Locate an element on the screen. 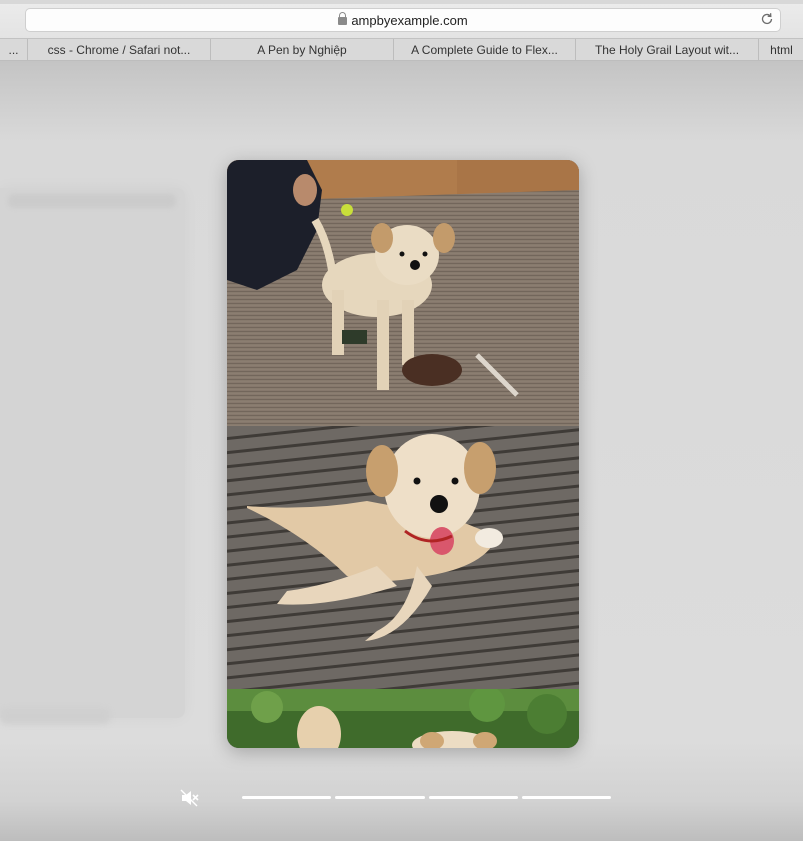 The image size is (803, 841). story-image-puppies-garden is located at coordinates (403, 718).